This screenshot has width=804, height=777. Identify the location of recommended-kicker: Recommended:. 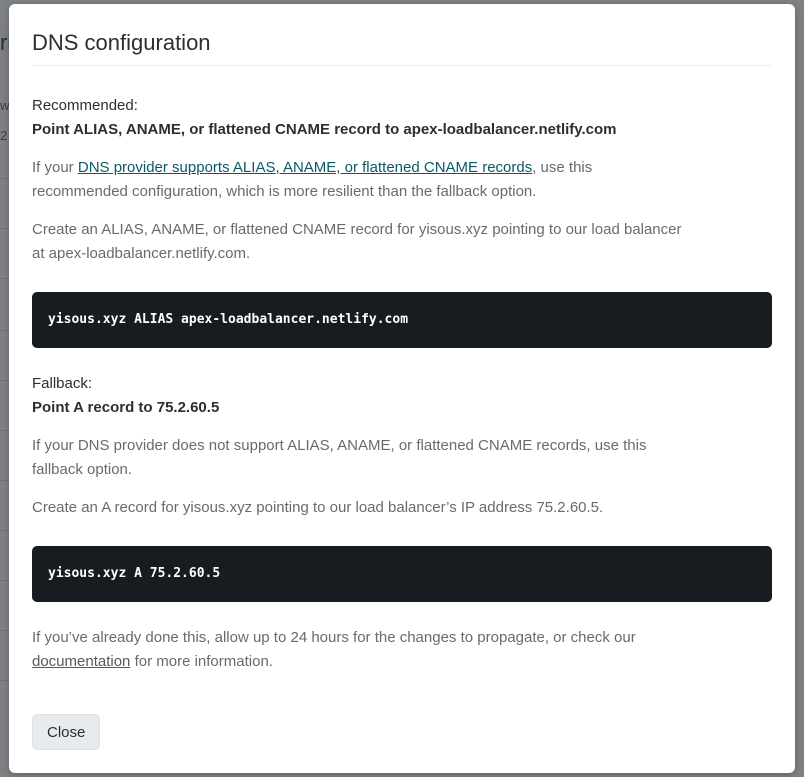
(85, 105).